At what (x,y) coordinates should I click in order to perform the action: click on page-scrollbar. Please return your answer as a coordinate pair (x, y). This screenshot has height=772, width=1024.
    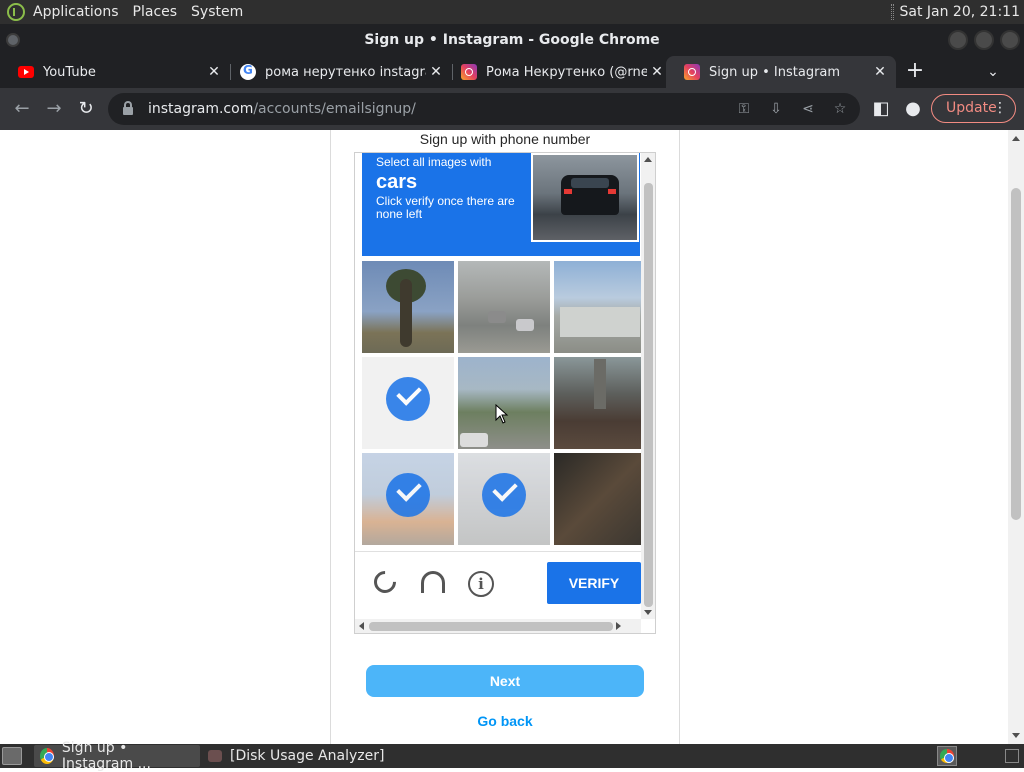
    Looking at the image, I should click on (1016, 437).